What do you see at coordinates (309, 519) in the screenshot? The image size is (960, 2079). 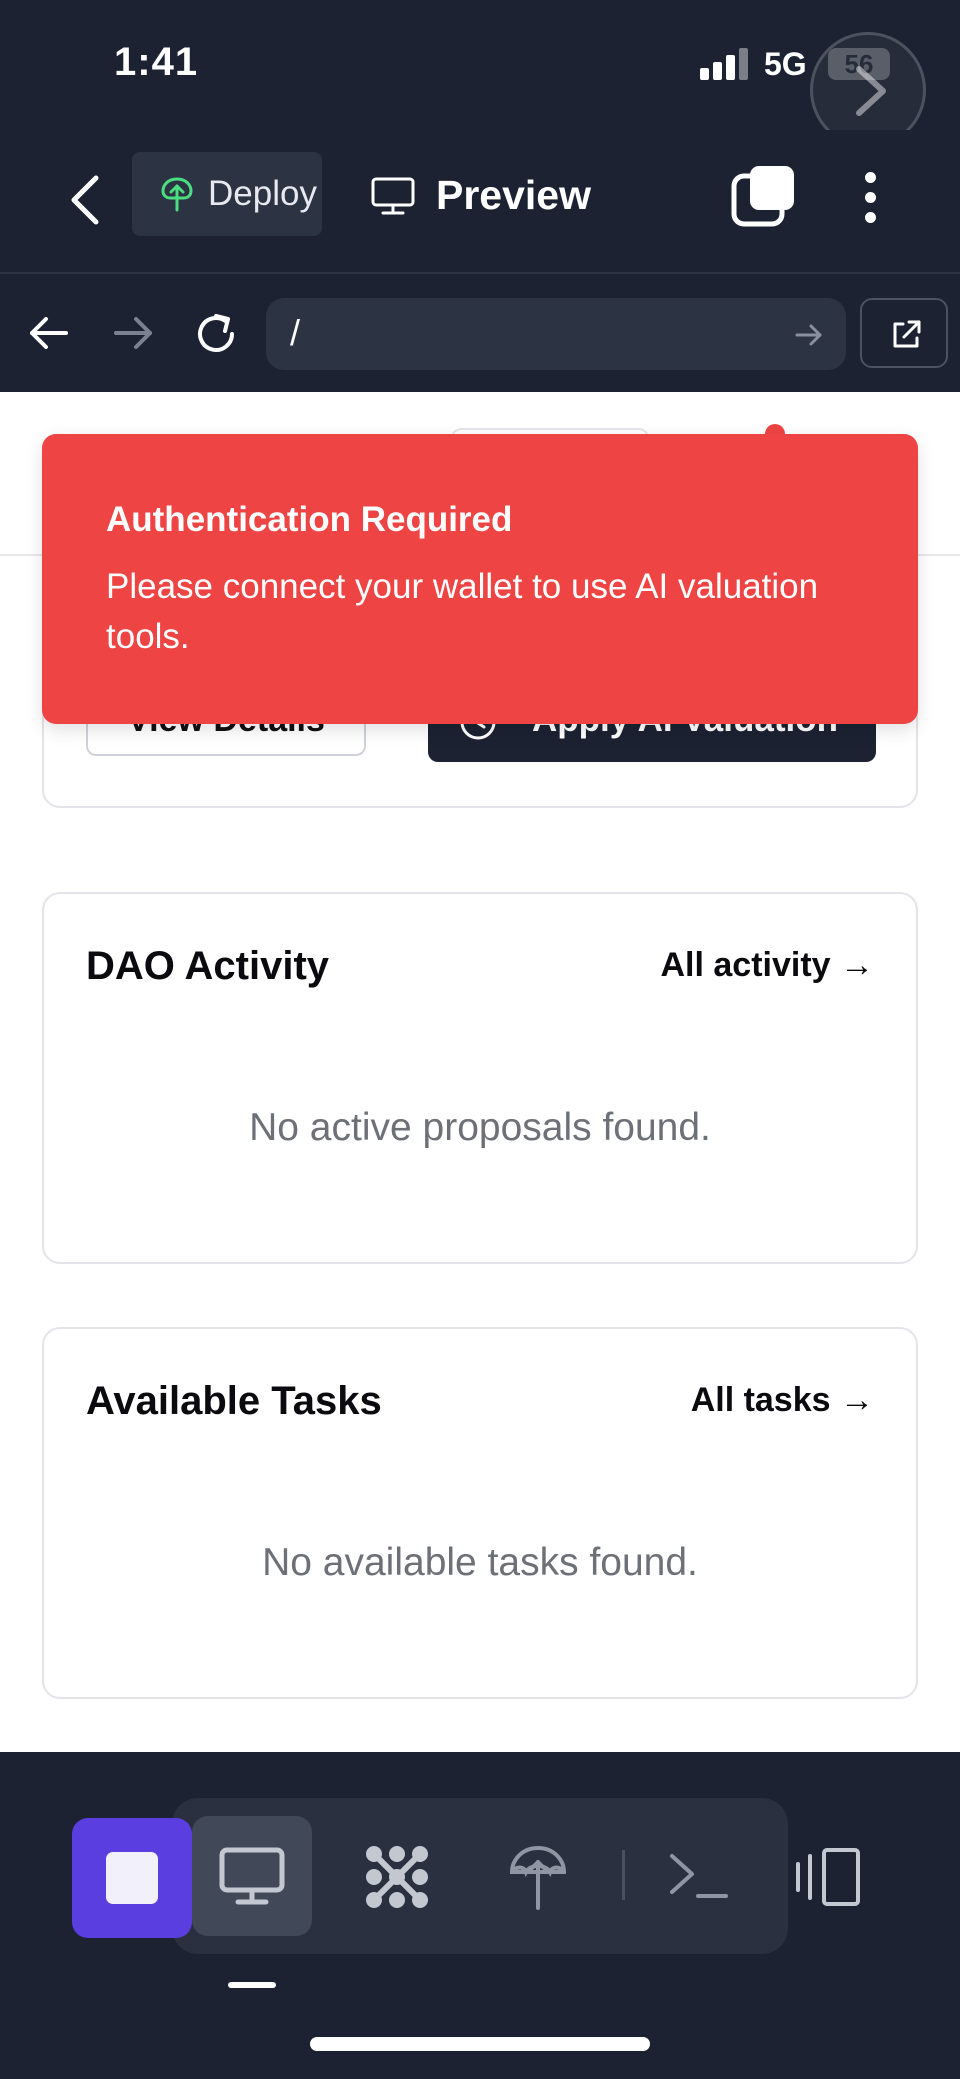 I see `toast-title: Authentication Required` at bounding box center [309, 519].